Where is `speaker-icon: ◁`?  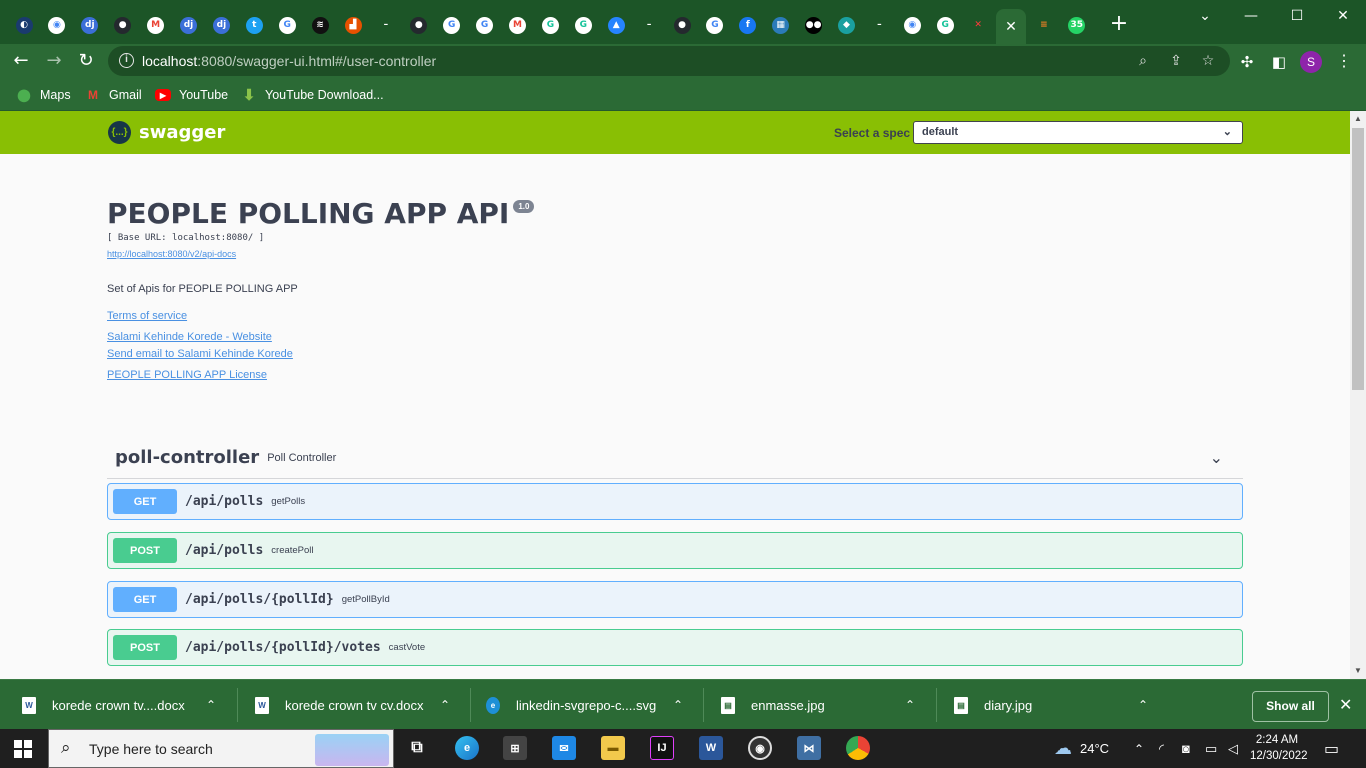
speaker-icon: ◁ is located at coordinates (1233, 748).